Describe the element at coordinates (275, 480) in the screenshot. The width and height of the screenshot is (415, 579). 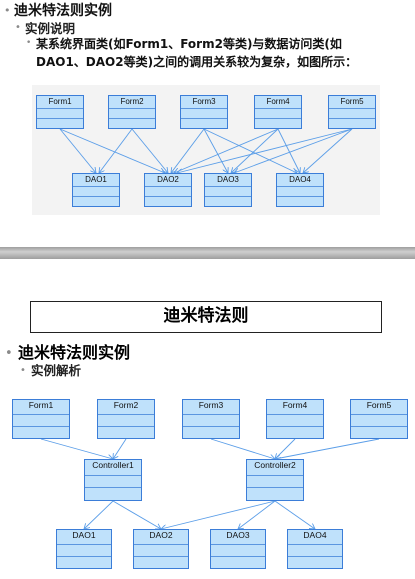
I see `controller-box: Controller2` at that location.